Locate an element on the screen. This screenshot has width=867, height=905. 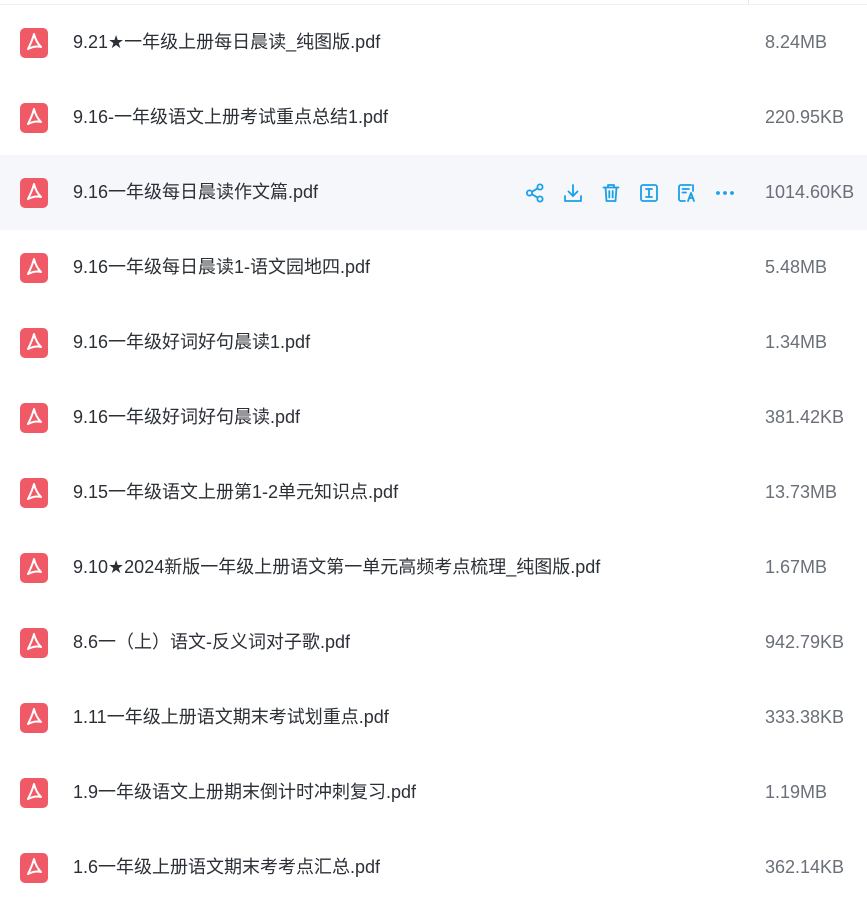
file-name: 1.11一年级上册语文期末考试划重点.pdf is located at coordinates (231, 717).